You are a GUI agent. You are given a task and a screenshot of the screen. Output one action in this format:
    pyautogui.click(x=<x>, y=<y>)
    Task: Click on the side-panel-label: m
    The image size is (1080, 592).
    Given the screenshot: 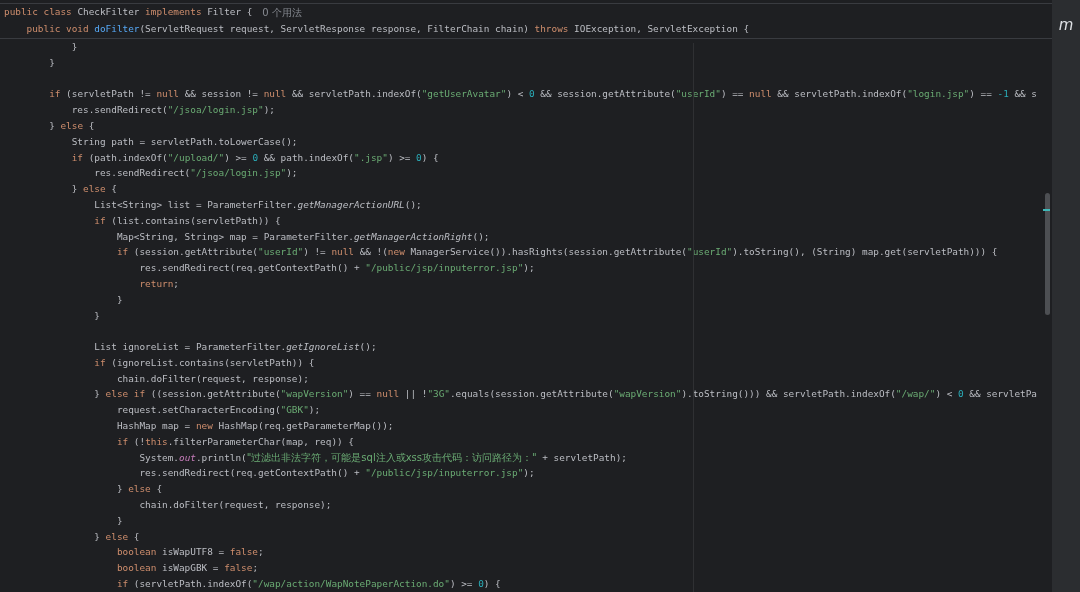 What is the action you would take?
    pyautogui.click(x=1066, y=25)
    